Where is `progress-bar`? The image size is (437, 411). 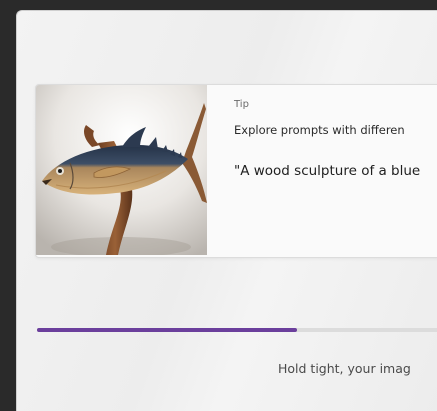 progress-bar is located at coordinates (237, 330).